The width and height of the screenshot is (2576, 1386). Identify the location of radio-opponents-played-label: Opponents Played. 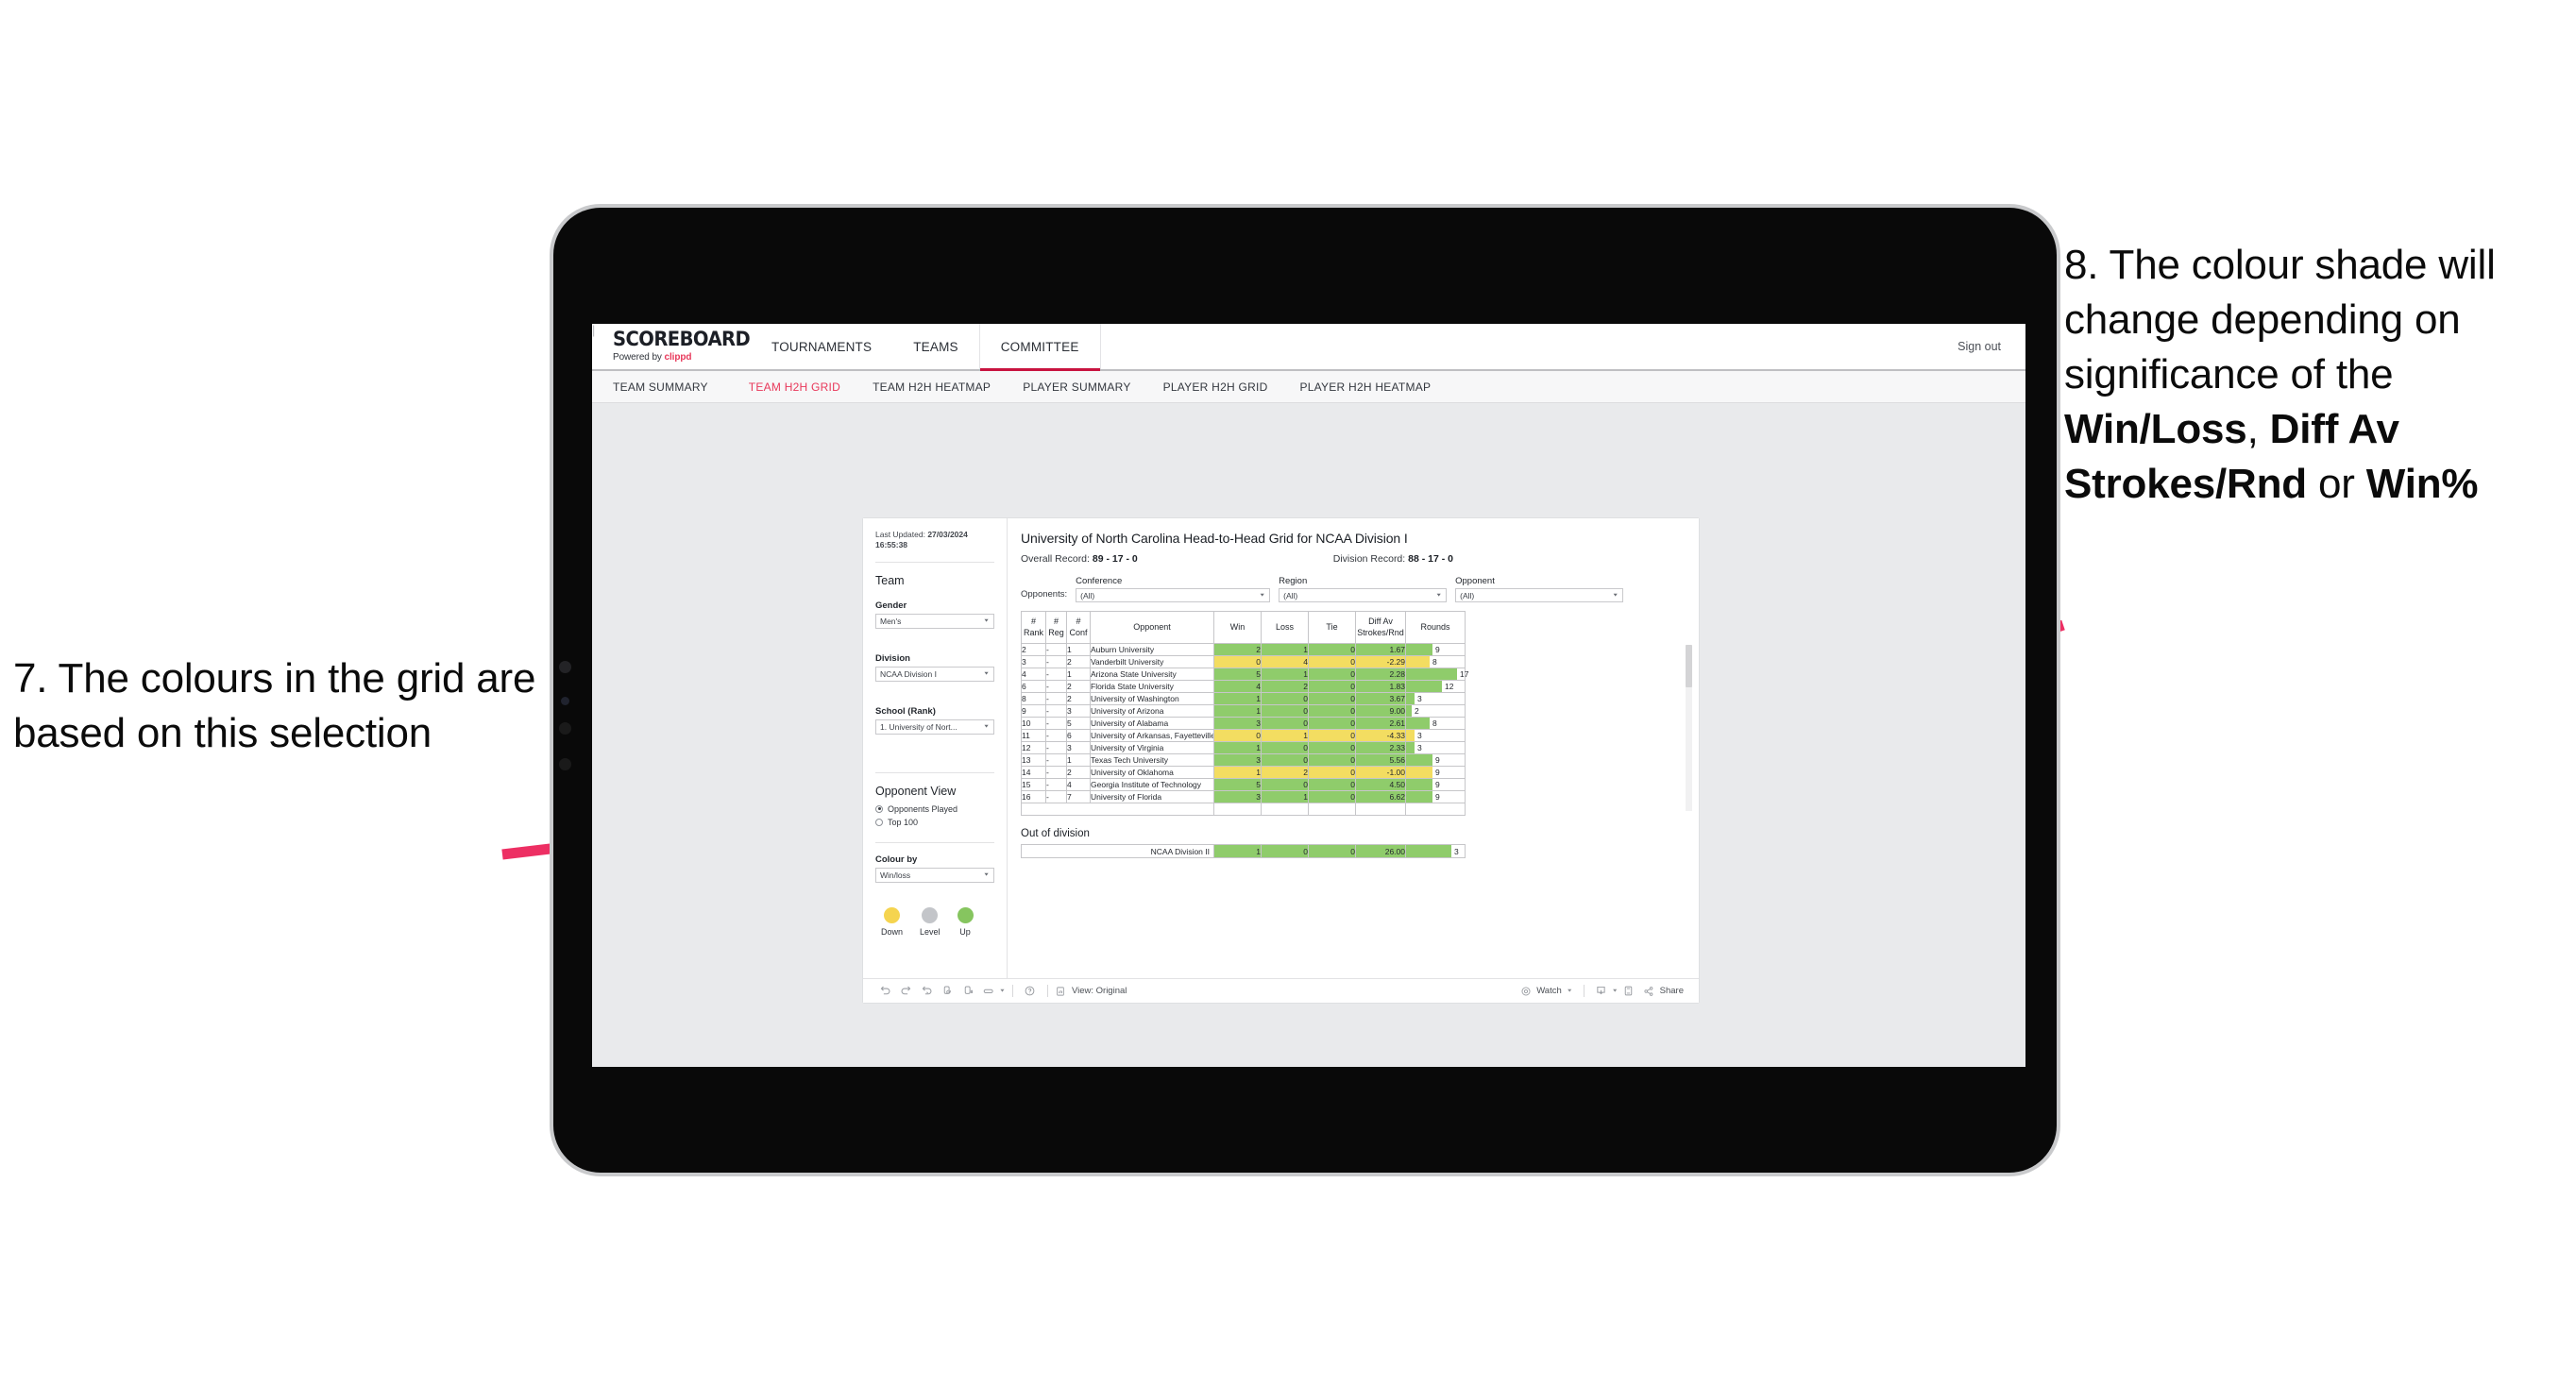
(923, 808).